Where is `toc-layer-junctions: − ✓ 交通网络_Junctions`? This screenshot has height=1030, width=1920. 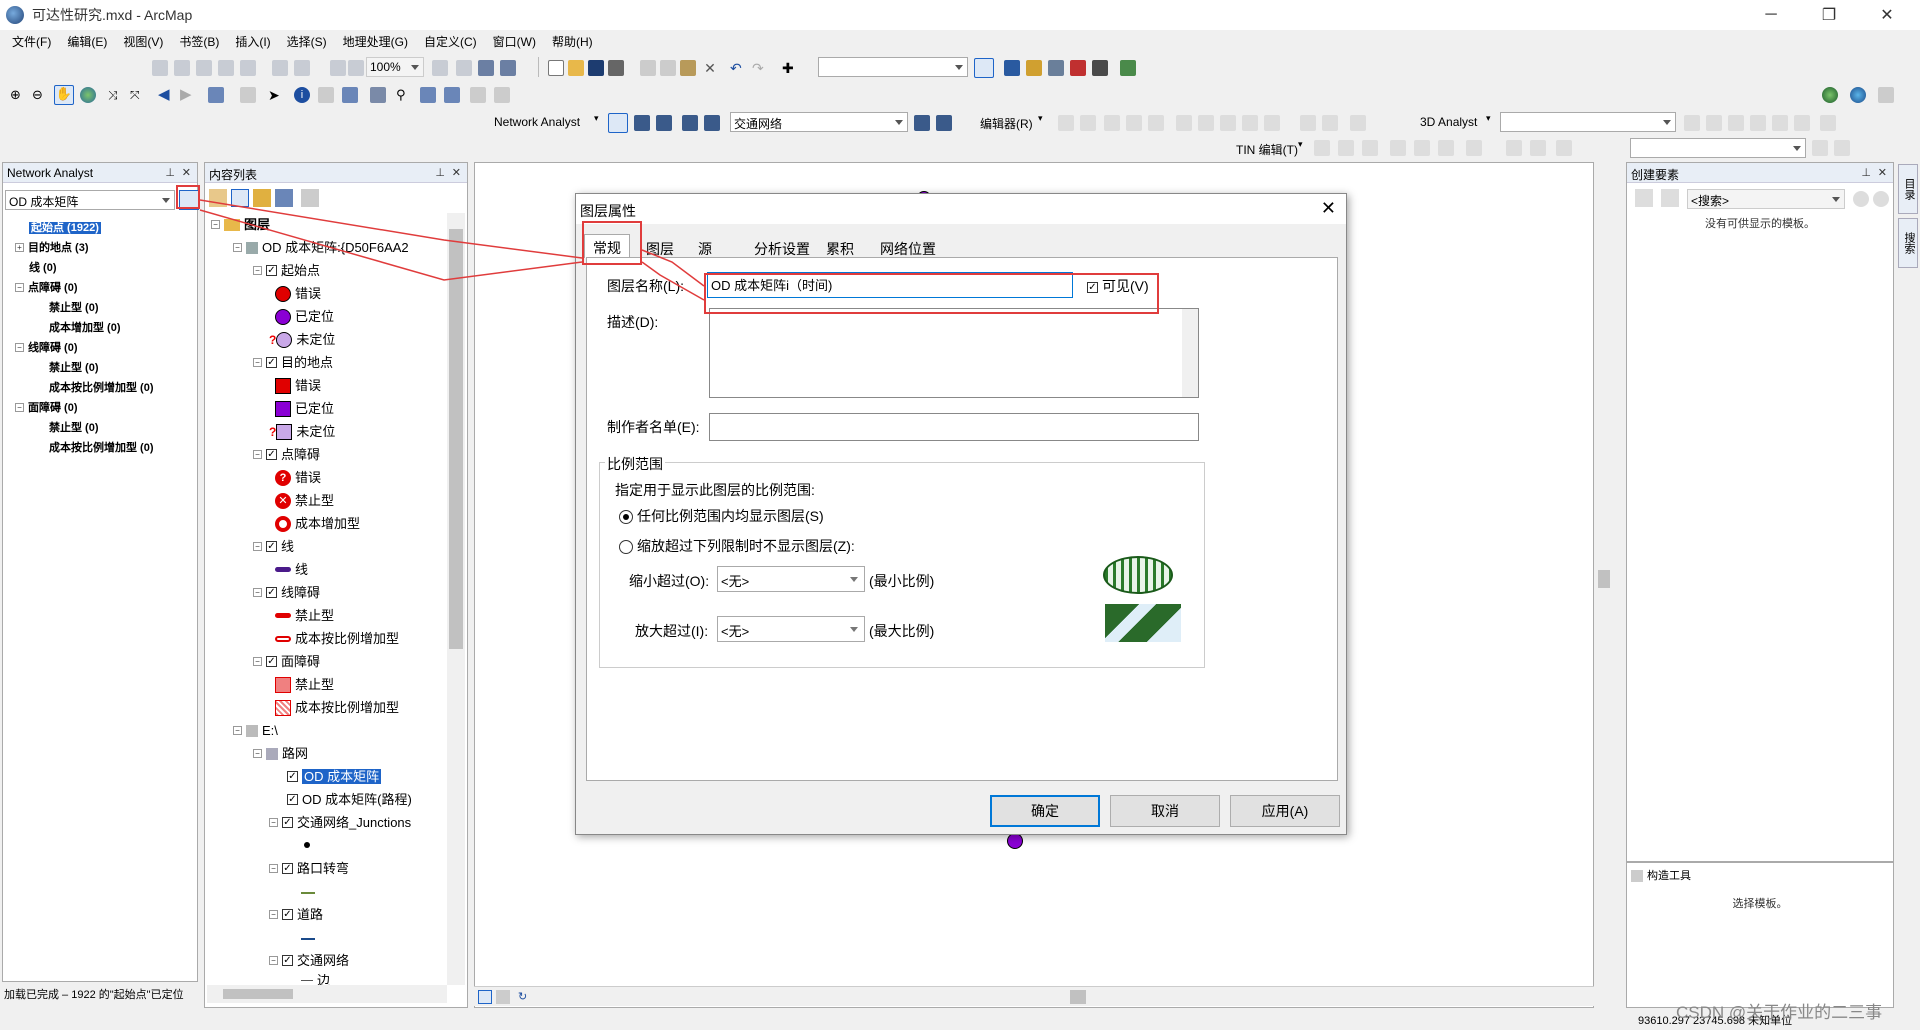 toc-layer-junctions: − ✓ 交通网络_Junctions is located at coordinates (340, 822).